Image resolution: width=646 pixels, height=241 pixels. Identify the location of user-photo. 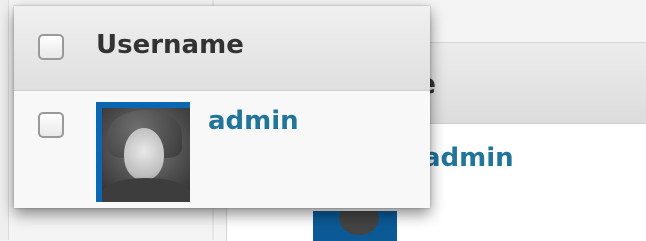
(146, 155).